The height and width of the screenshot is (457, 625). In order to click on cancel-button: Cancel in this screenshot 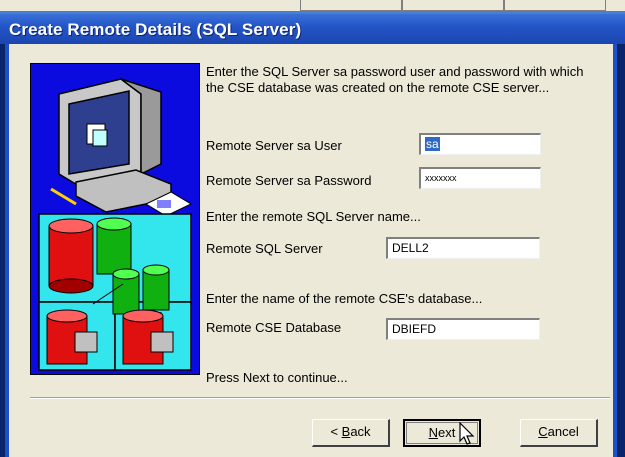, I will do `click(559, 433)`.